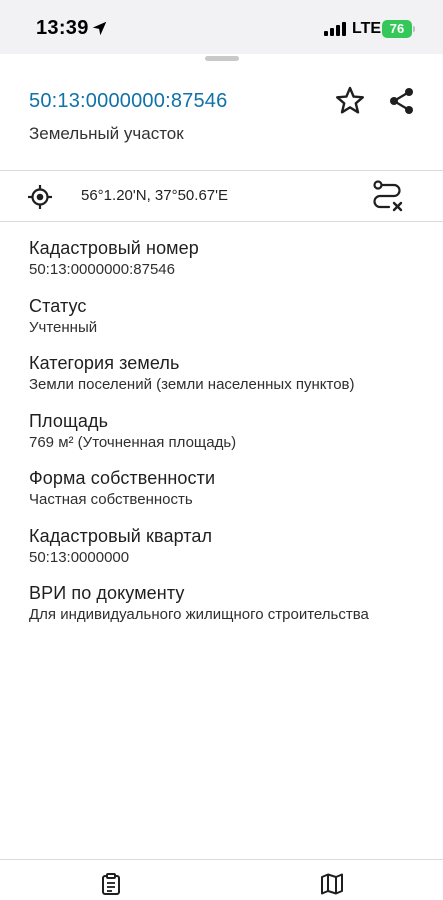  Describe the element at coordinates (122, 478) in the screenshot. I see `field-label: Форма собственности` at that location.